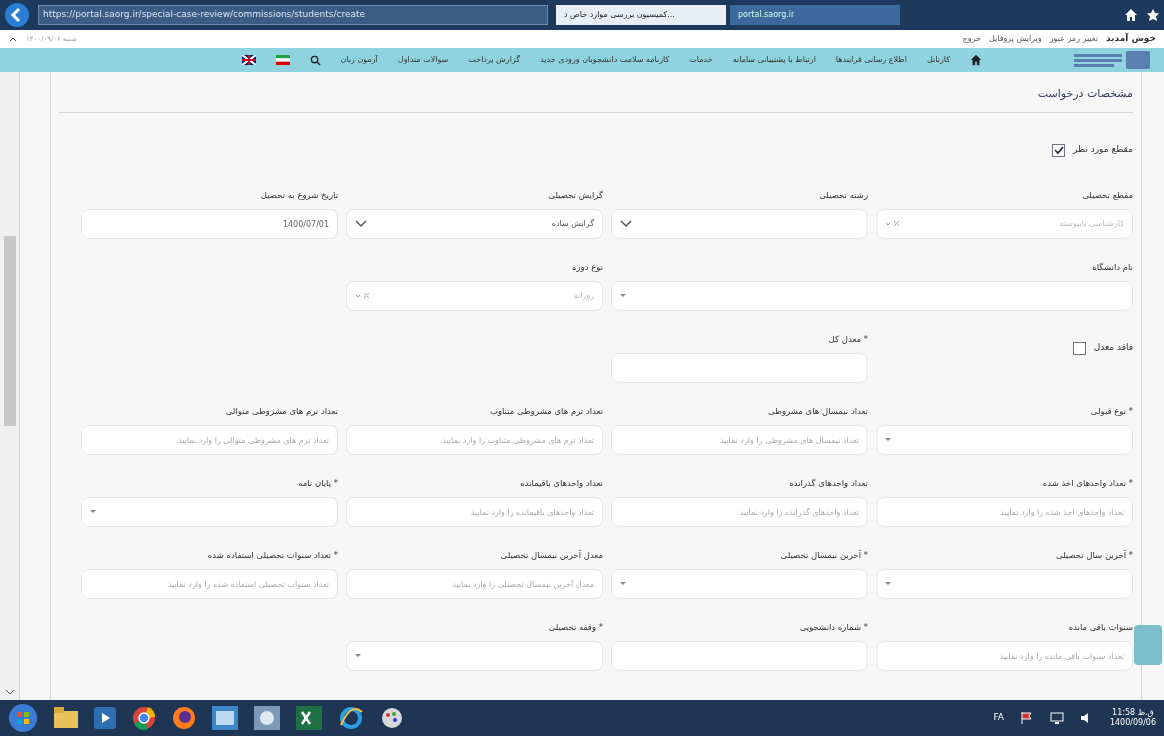 The height and width of the screenshot is (736, 1164). Describe the element at coordinates (298, 195) in the screenshot. I see `field-label: تاریخ شروع به تحصیل` at that location.